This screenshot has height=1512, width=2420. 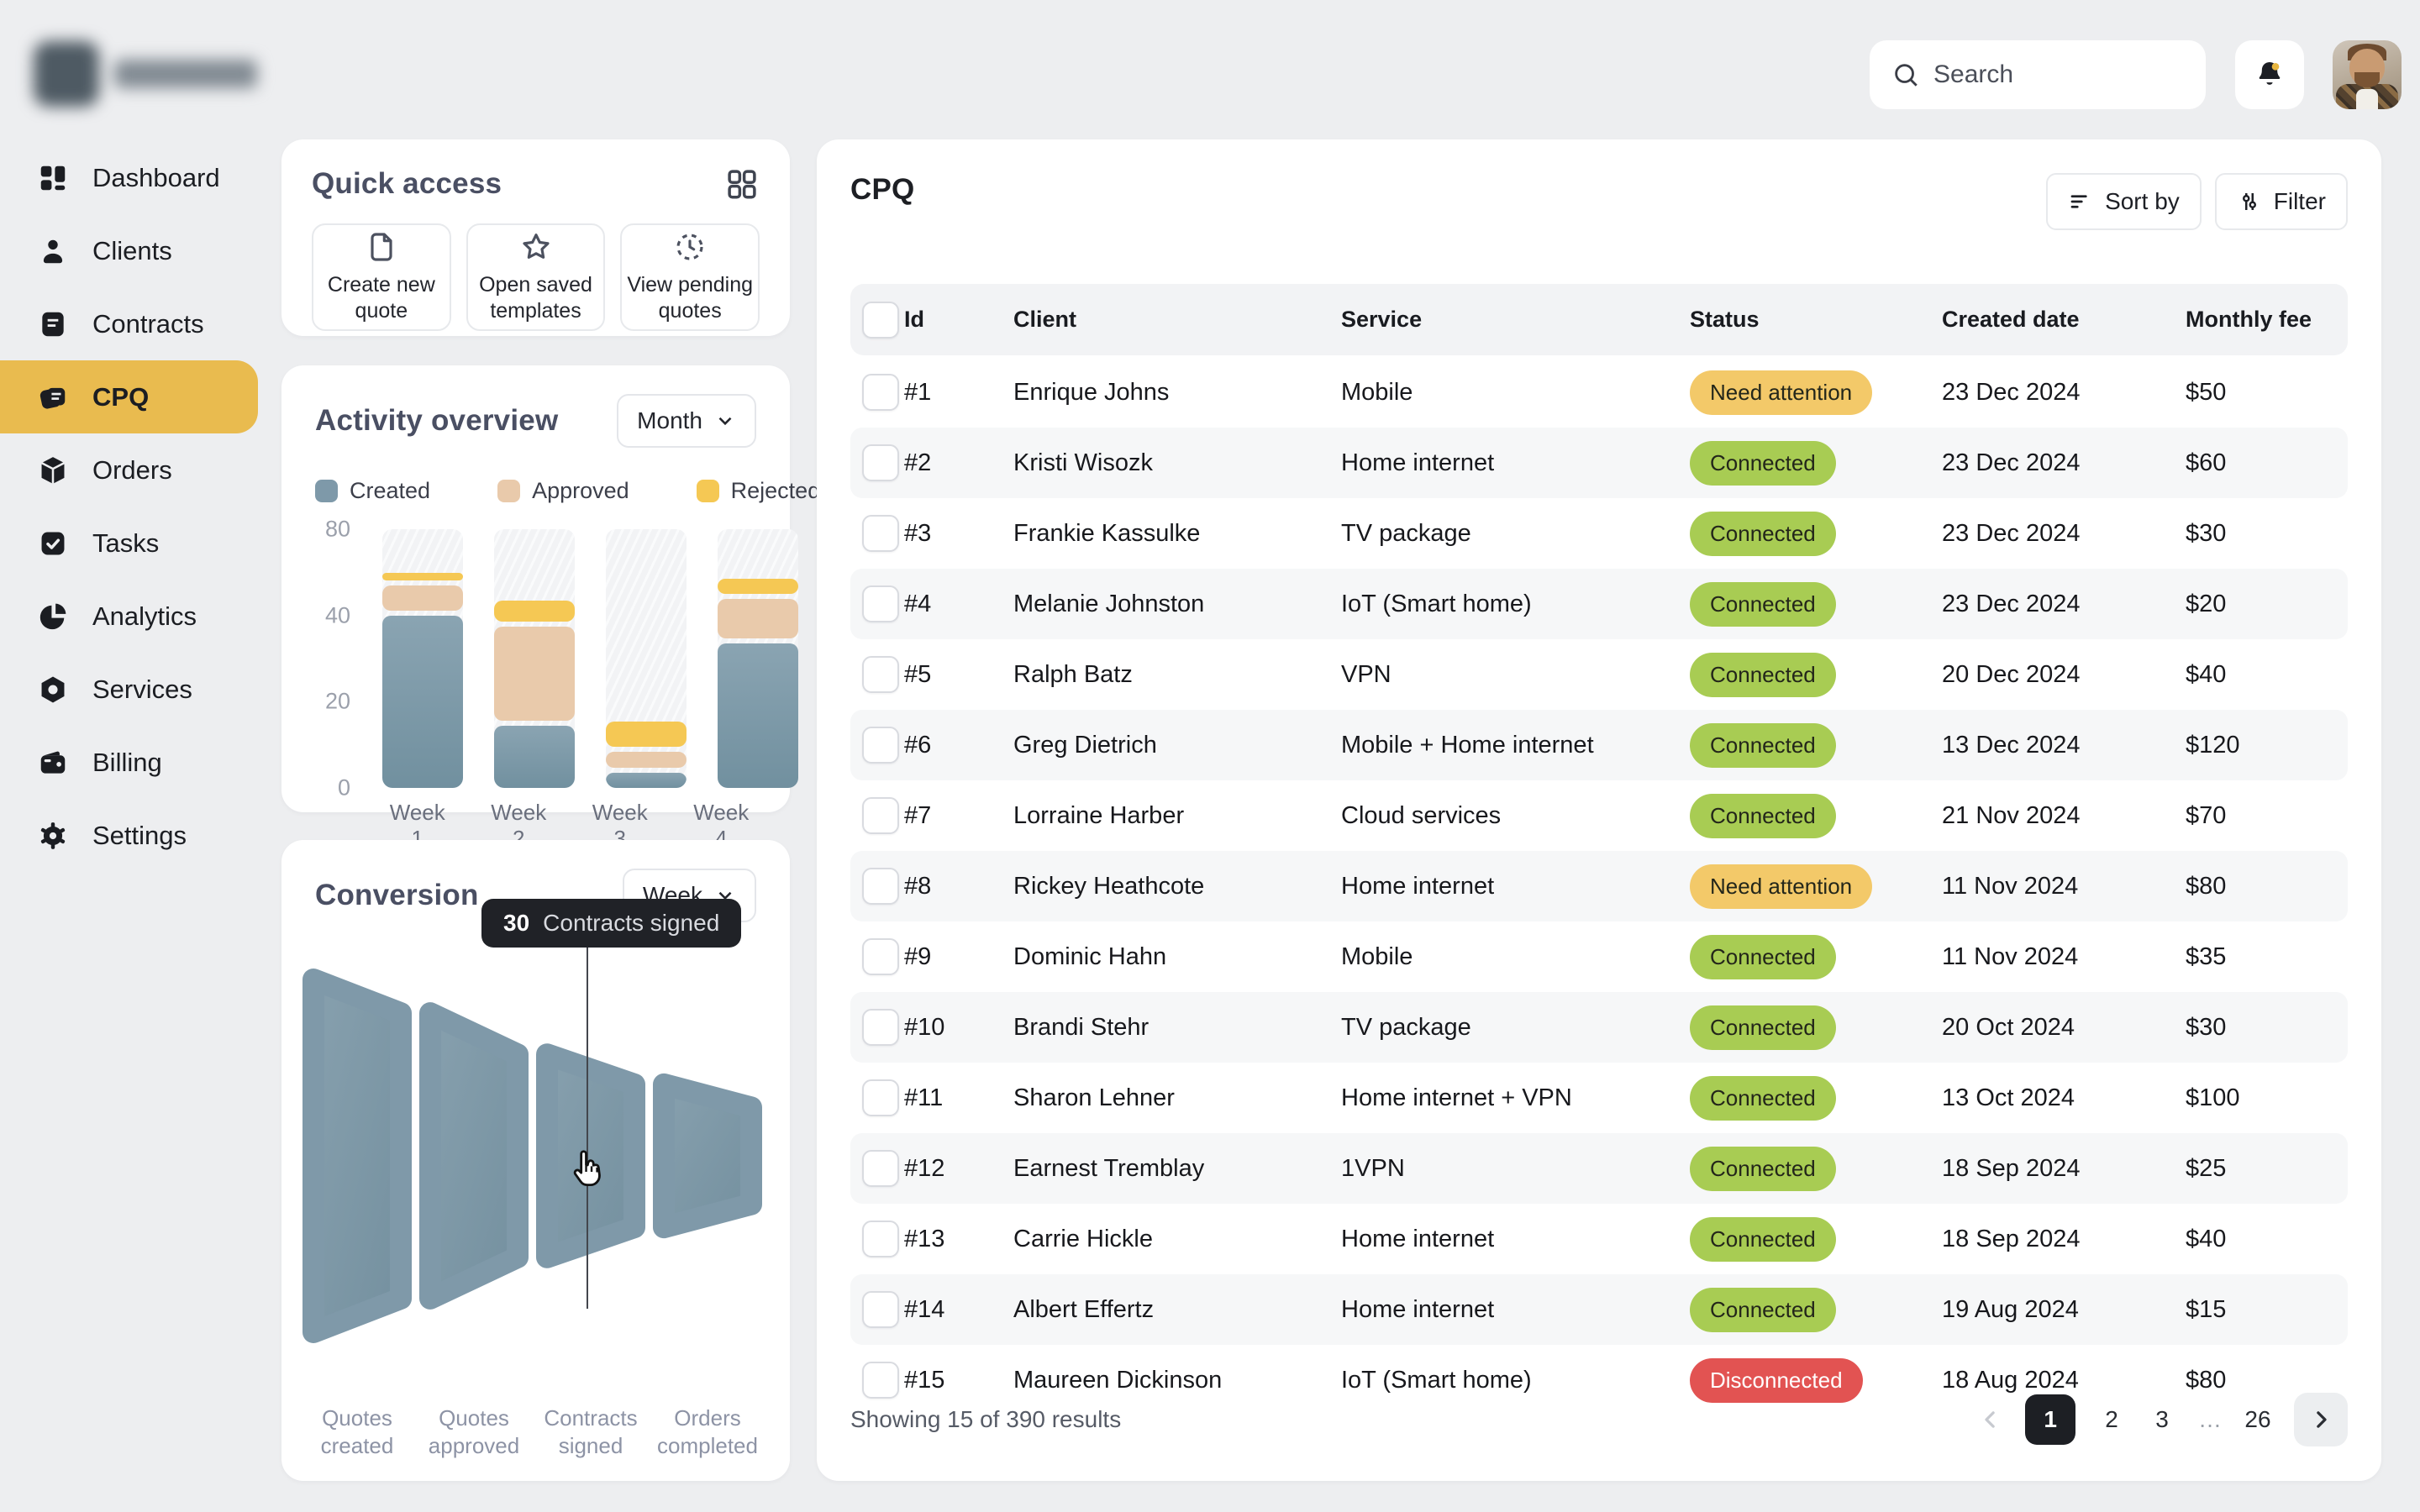 What do you see at coordinates (1456, 1097) in the screenshot?
I see `row-service: Home internet + VPN` at bounding box center [1456, 1097].